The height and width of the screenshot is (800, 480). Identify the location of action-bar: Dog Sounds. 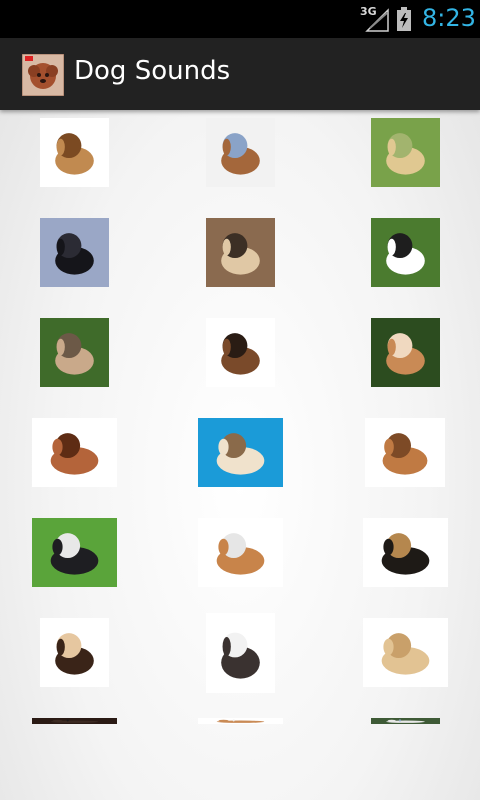
(240, 74).